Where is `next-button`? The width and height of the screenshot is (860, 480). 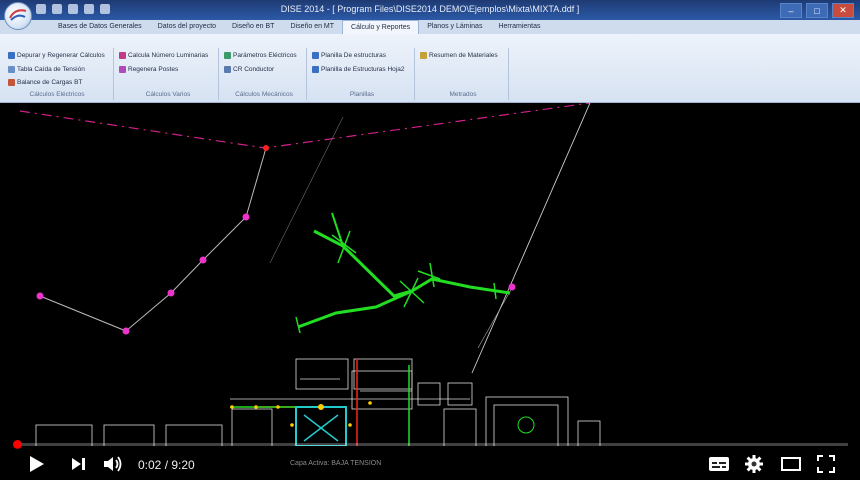 next-button is located at coordinates (79, 466).